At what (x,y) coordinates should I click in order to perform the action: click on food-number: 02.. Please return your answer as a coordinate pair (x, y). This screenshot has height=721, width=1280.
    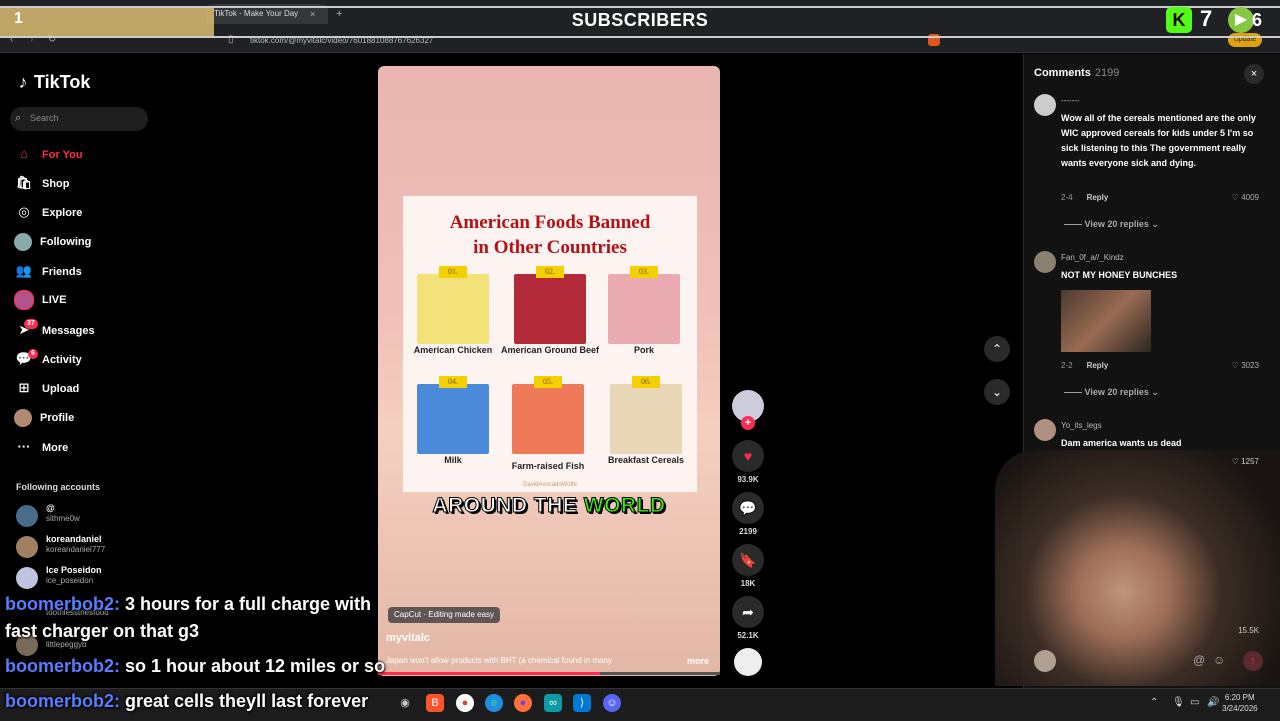
    Looking at the image, I should click on (550, 272).